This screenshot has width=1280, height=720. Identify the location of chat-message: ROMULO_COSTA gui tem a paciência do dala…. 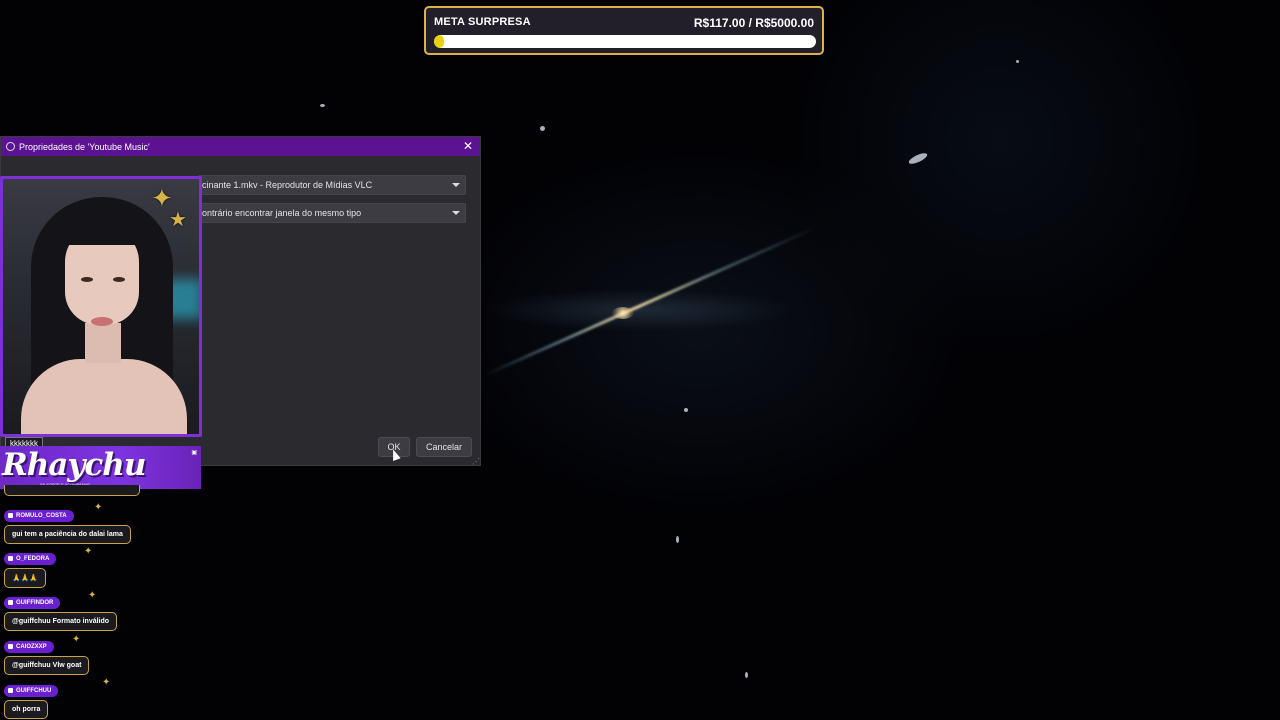
(67, 524).